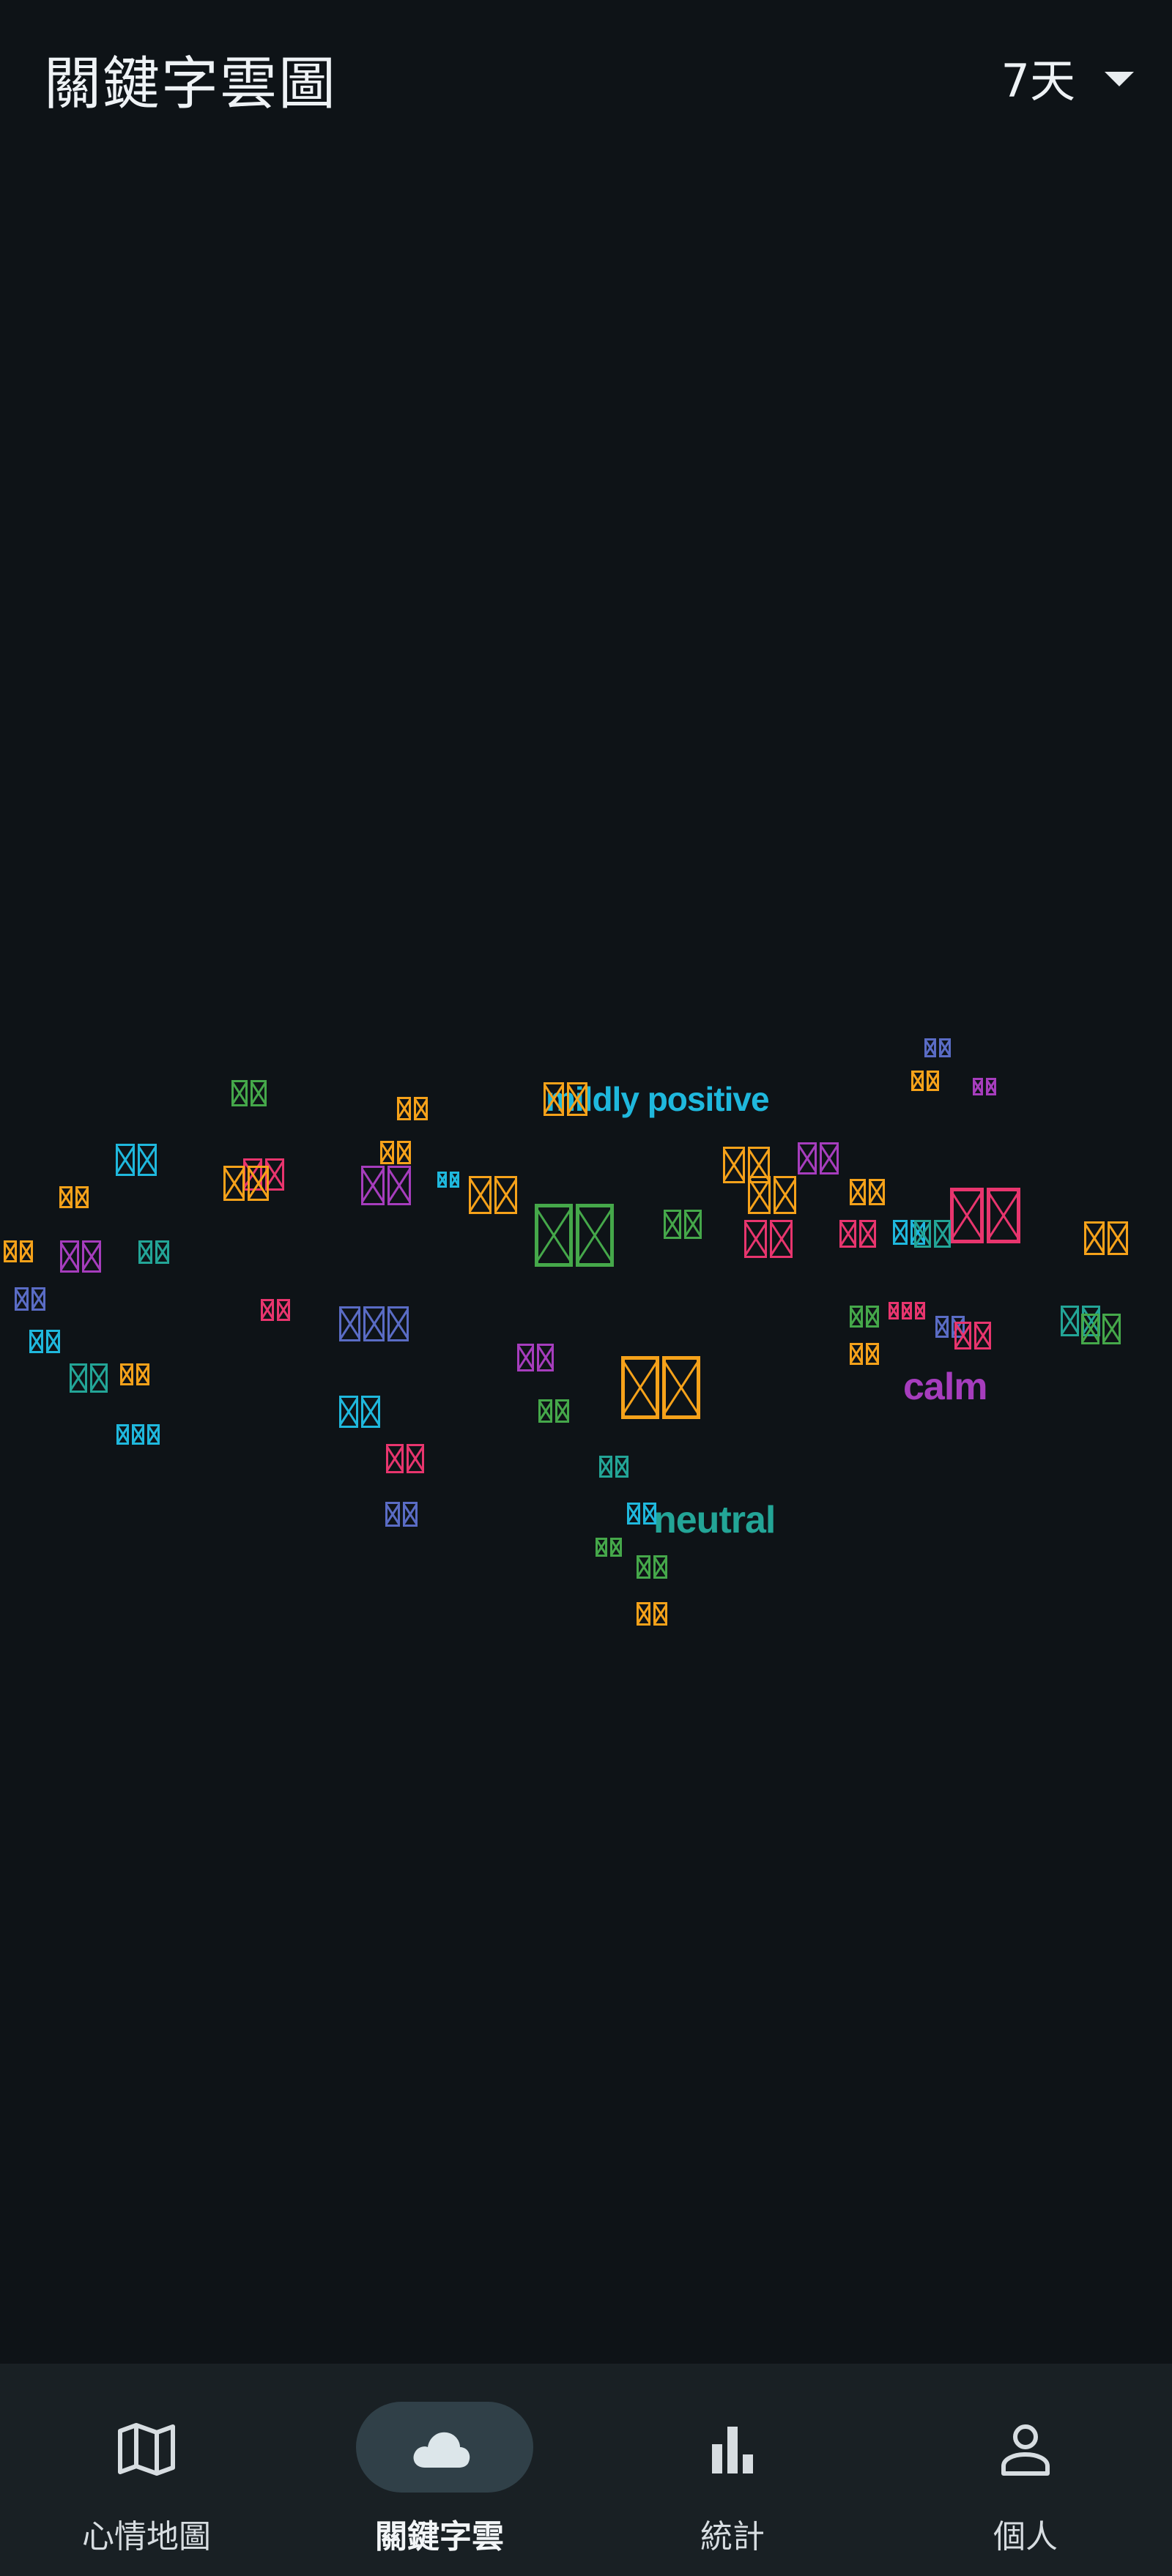 Image resolution: width=1172 pixels, height=2576 pixels. What do you see at coordinates (439, 2470) in the screenshot?
I see `nav-item-keyword-cloud: 關鍵字雲` at bounding box center [439, 2470].